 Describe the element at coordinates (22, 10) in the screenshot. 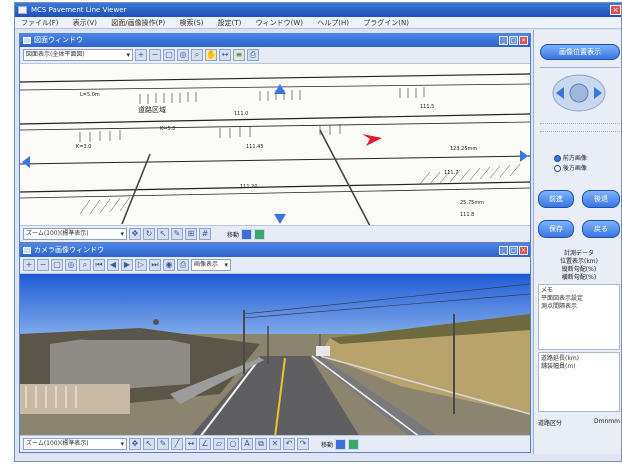

I see `app-icon` at that location.